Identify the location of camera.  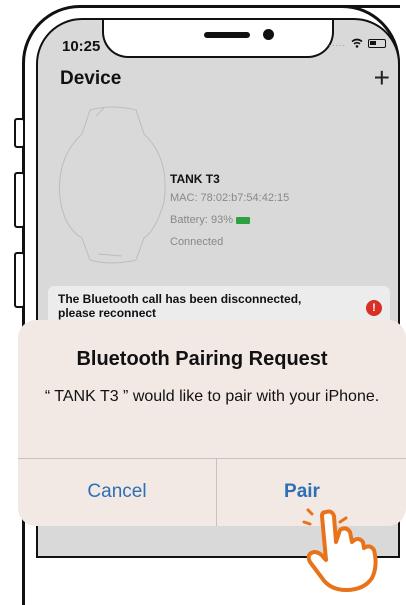
(268, 34).